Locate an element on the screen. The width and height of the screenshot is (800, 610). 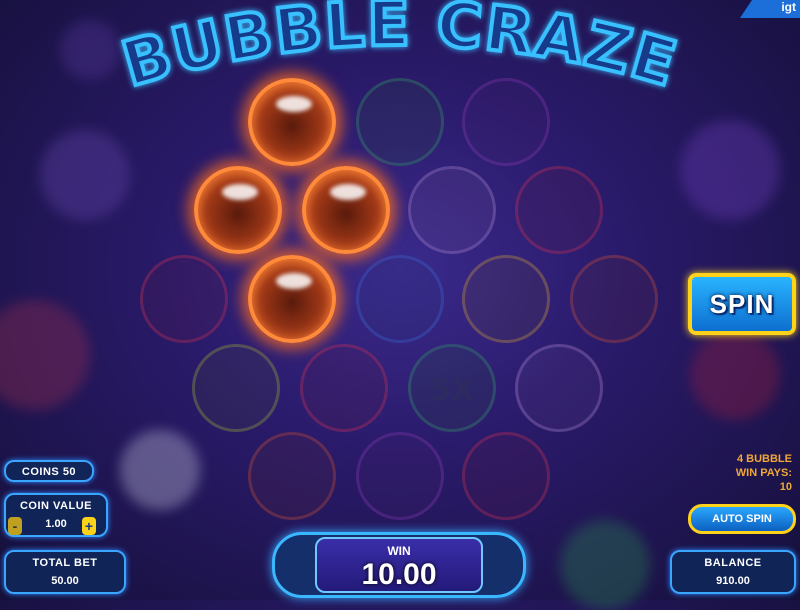
bubble-multiplier: 5X is located at coordinates (452, 388).